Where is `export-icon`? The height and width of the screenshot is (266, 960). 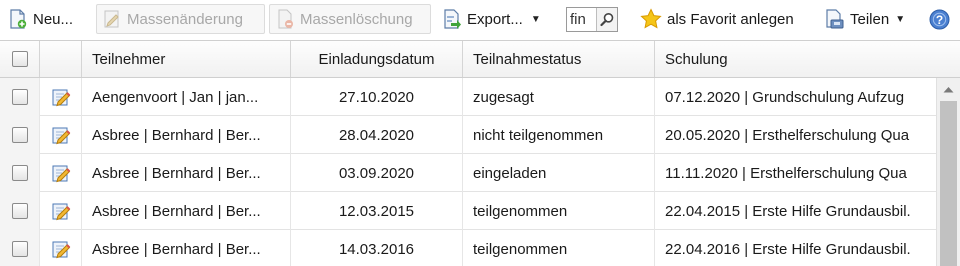
export-icon is located at coordinates (452, 19).